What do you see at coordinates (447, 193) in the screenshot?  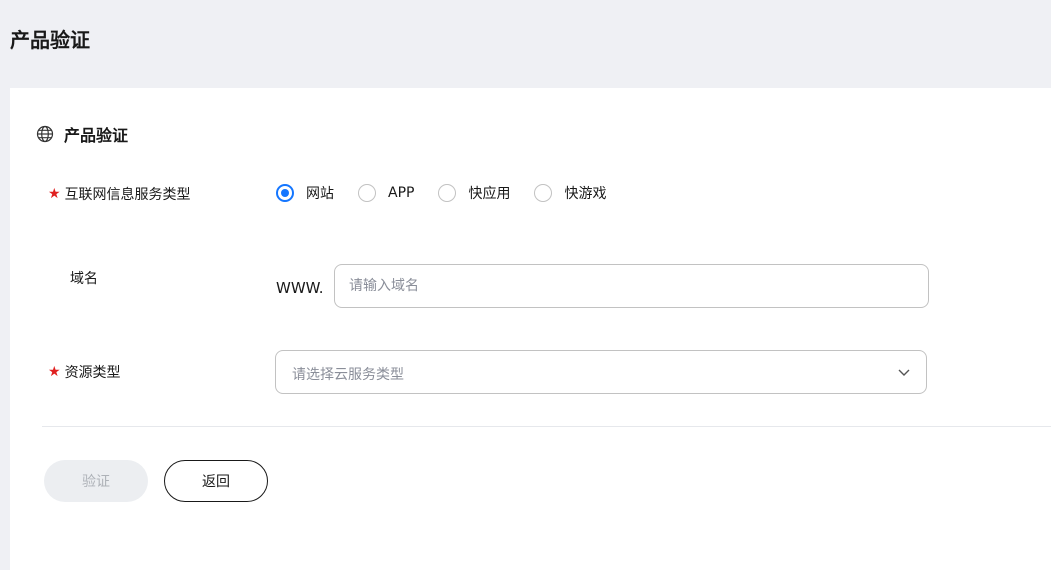 I see `radio-quick-app-circle` at bounding box center [447, 193].